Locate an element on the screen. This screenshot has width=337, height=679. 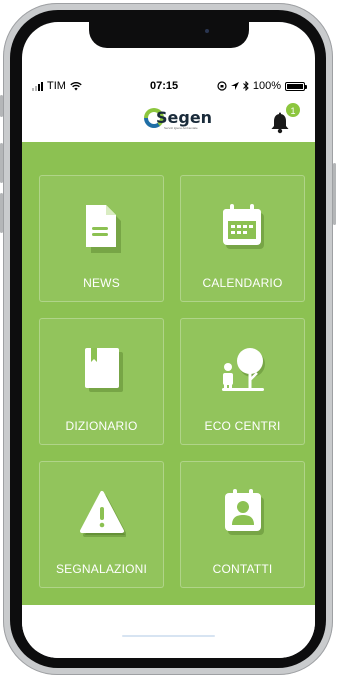
bottom-area is located at coordinates (168, 631).